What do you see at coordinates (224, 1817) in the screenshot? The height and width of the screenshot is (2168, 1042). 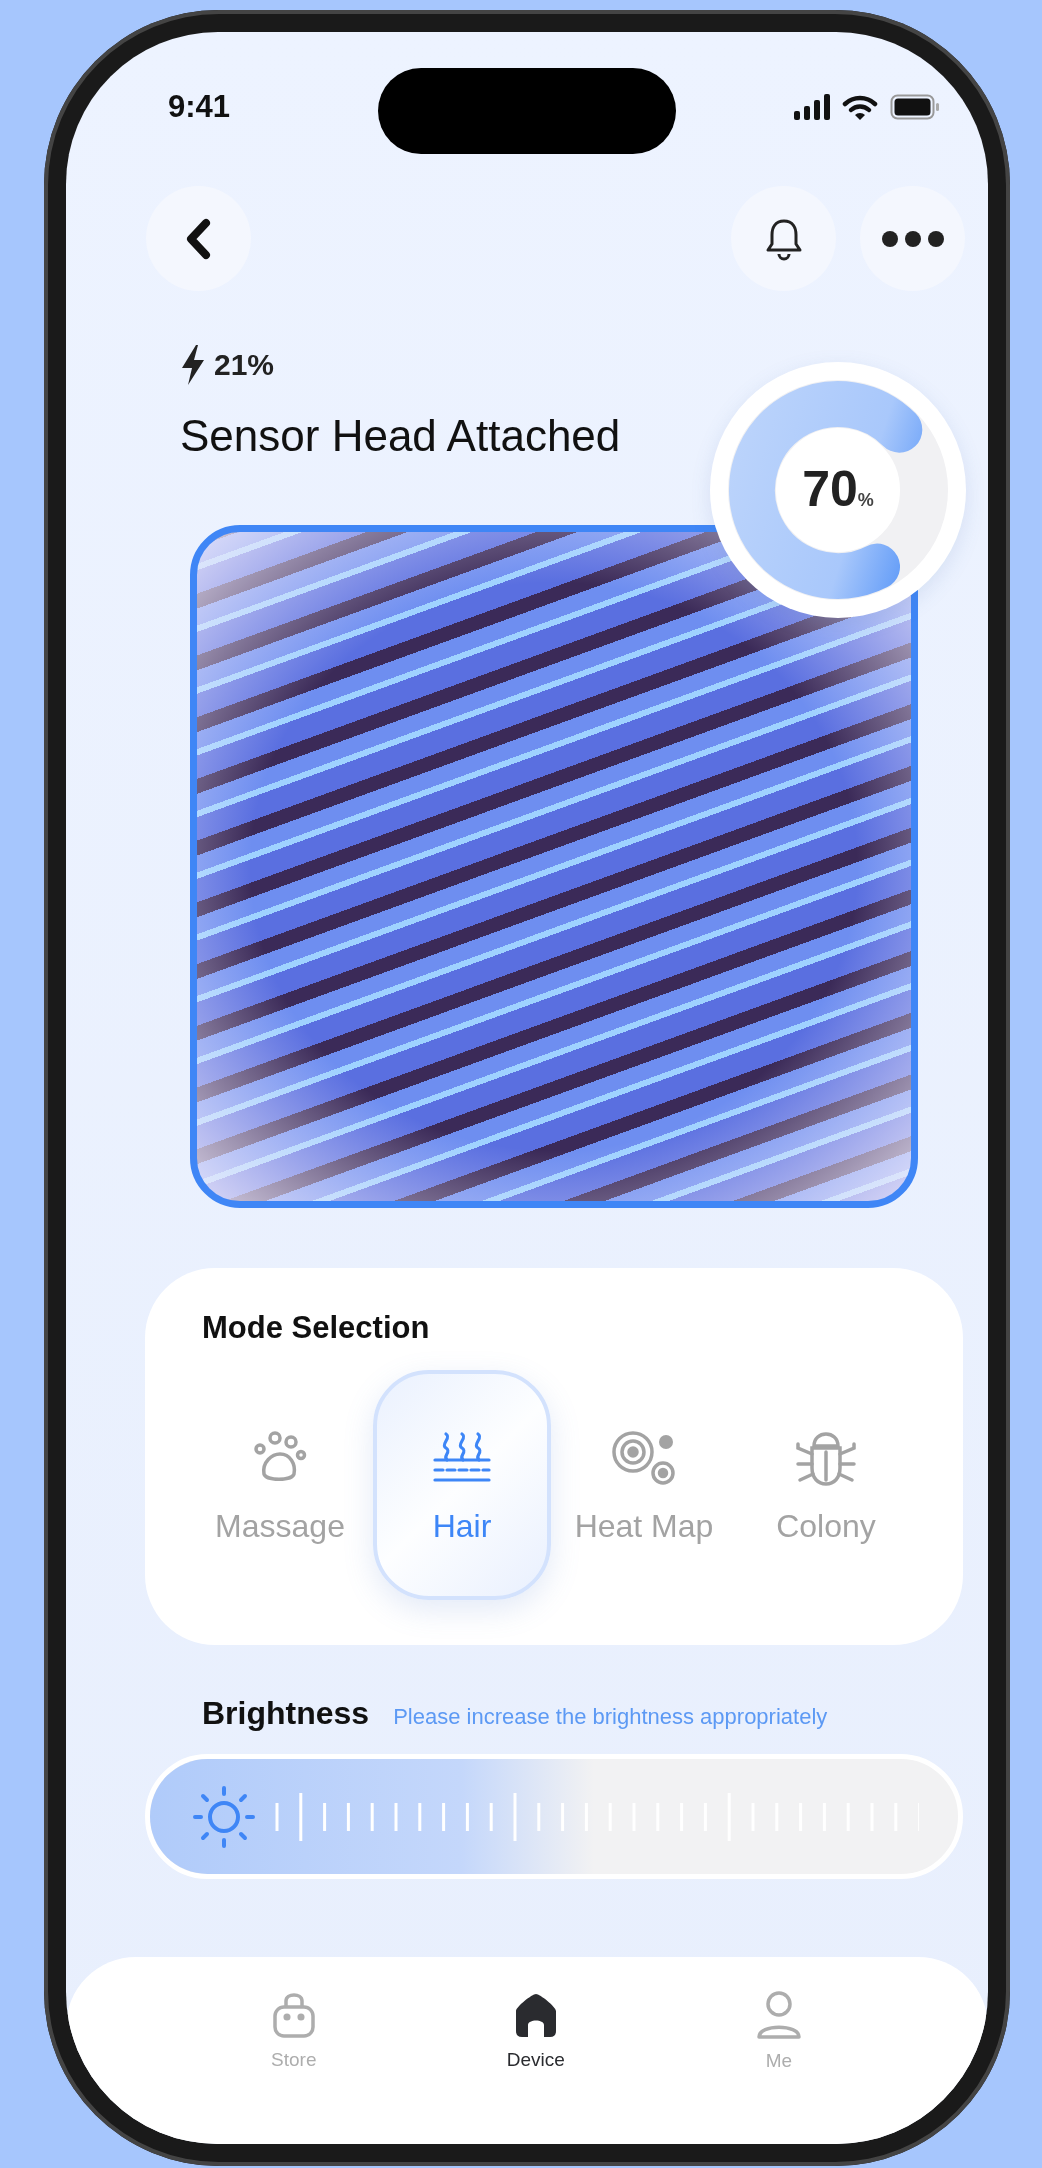 I see `sun-icon` at bounding box center [224, 1817].